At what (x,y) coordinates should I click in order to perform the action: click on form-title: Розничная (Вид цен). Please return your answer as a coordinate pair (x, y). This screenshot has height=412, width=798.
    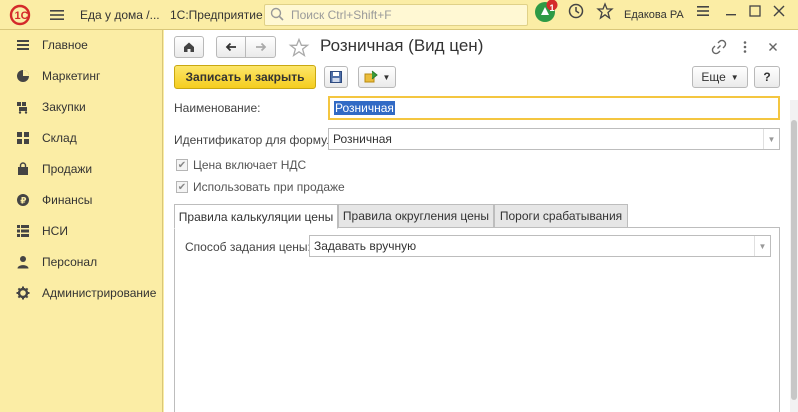
    Looking at the image, I should click on (402, 45).